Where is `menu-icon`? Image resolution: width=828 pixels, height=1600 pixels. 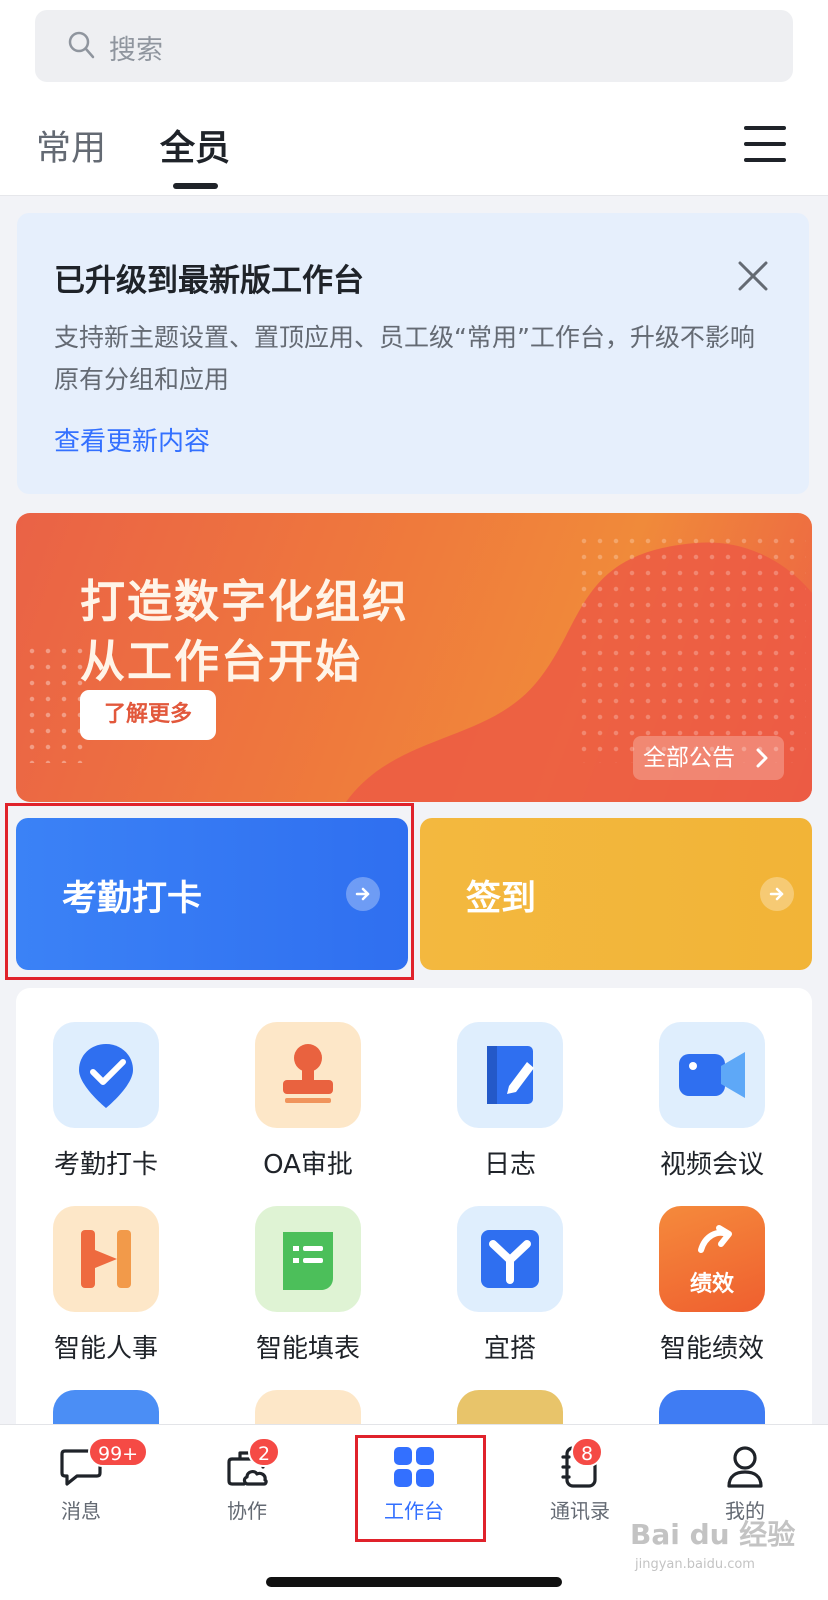 menu-icon is located at coordinates (765, 144).